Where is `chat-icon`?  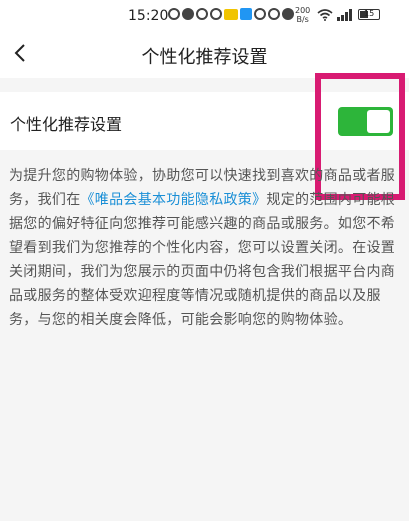
chat-icon is located at coordinates (188, 14).